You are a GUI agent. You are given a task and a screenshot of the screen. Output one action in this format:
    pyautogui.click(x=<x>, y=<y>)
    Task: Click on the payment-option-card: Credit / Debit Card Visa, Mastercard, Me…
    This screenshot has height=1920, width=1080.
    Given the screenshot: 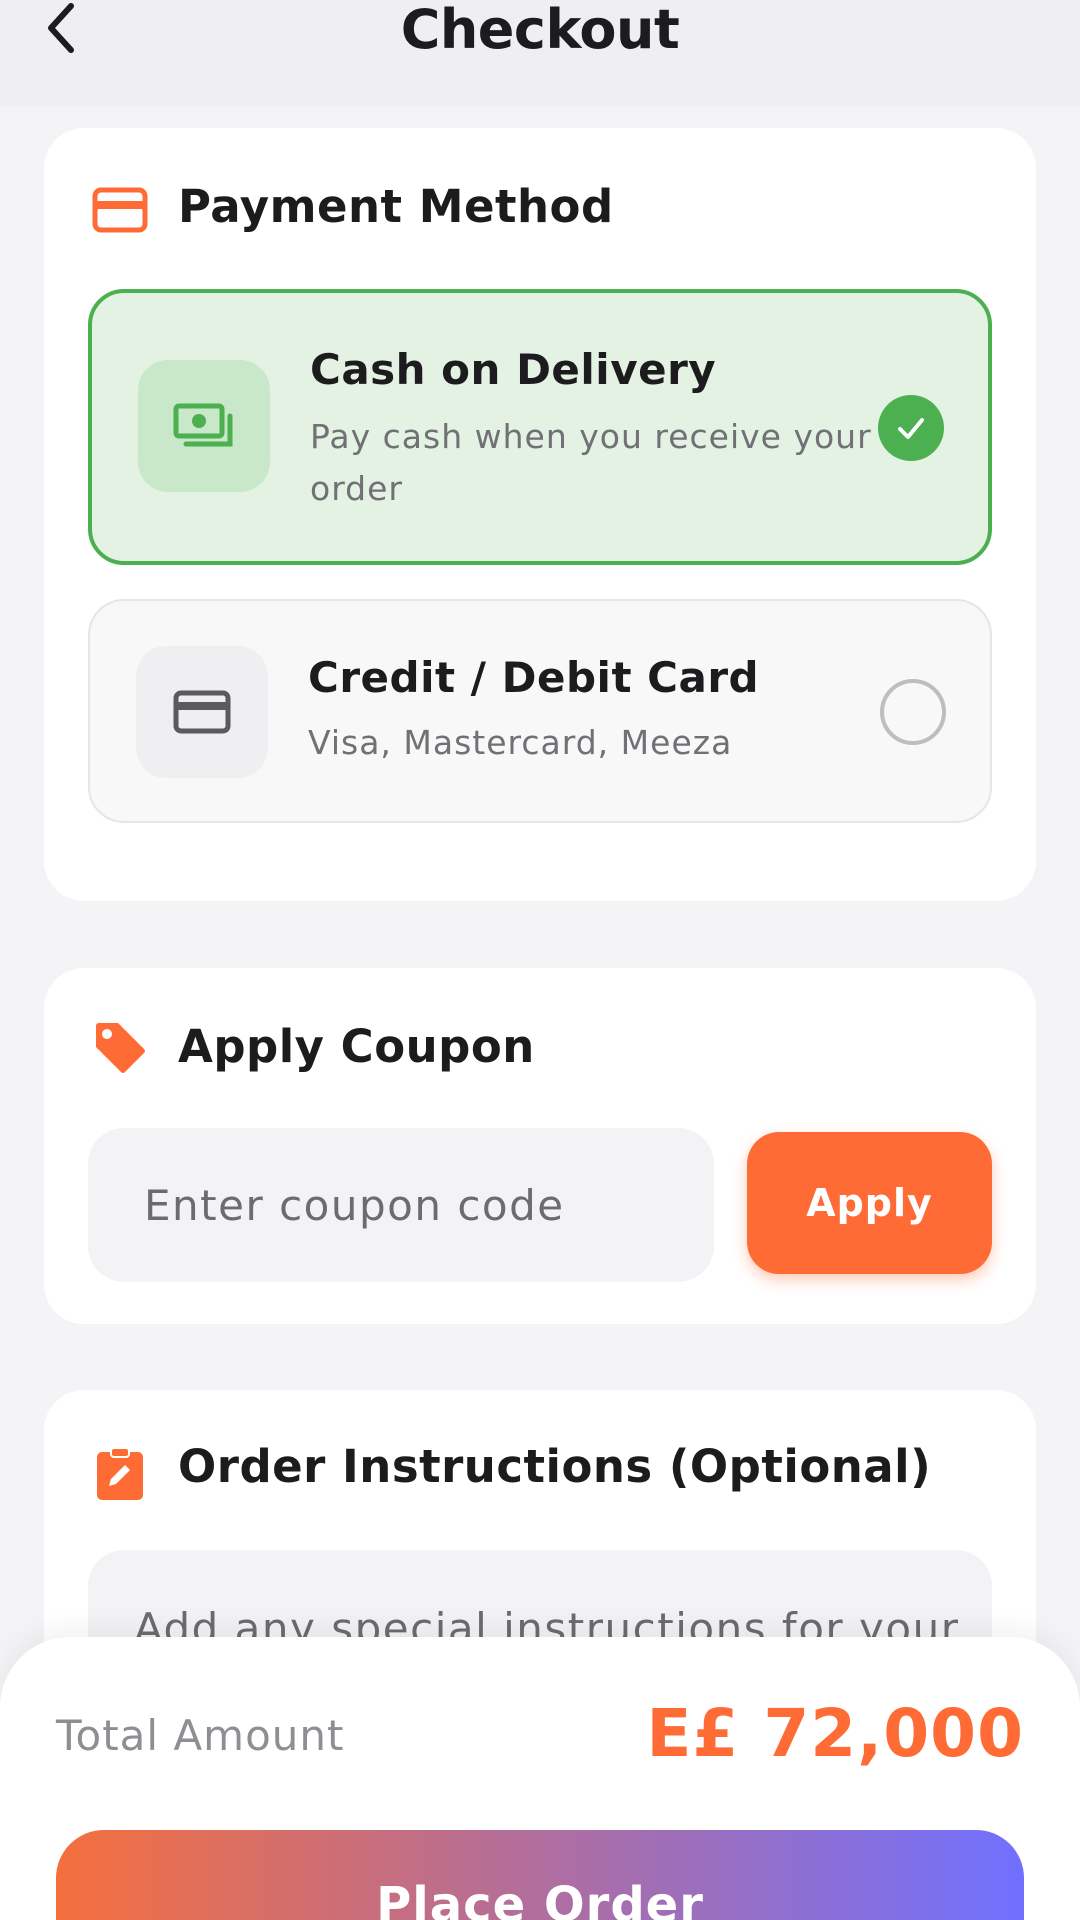 What is the action you would take?
    pyautogui.click(x=540, y=711)
    